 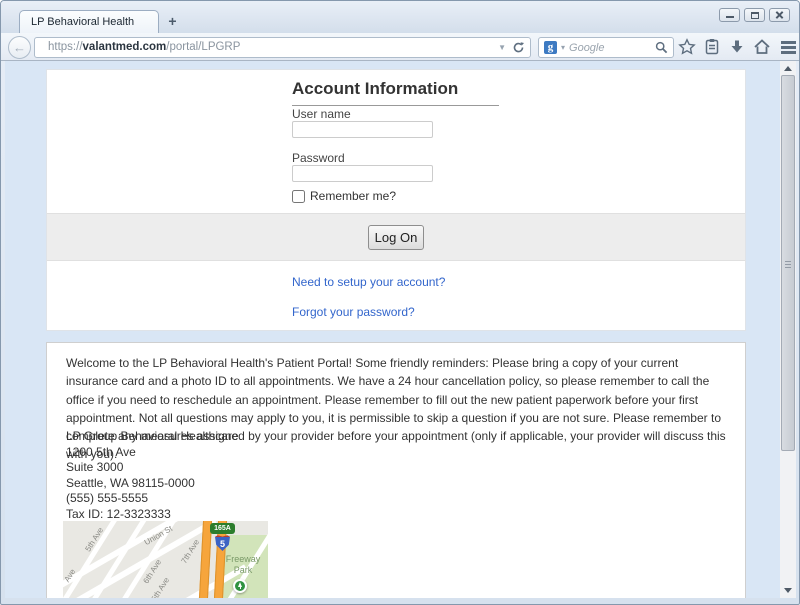 I want to click on restore-button, so click(x=754, y=15).